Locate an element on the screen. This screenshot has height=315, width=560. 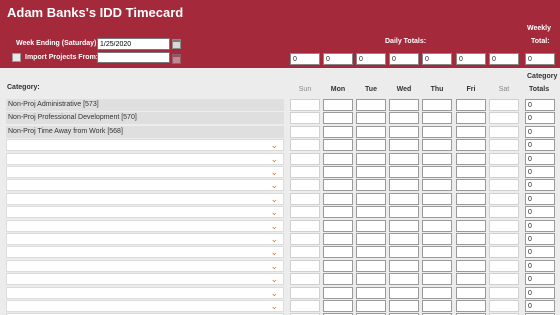
week-ending-input is located at coordinates (133, 44).